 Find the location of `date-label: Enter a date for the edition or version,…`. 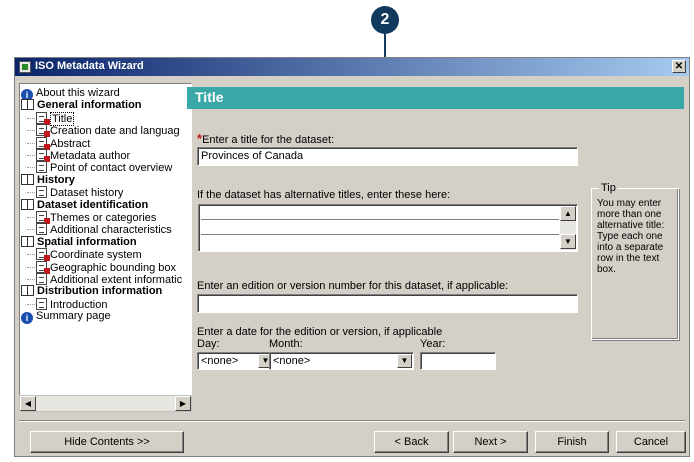

date-label: Enter a date for the edition or version,… is located at coordinates (320, 332).